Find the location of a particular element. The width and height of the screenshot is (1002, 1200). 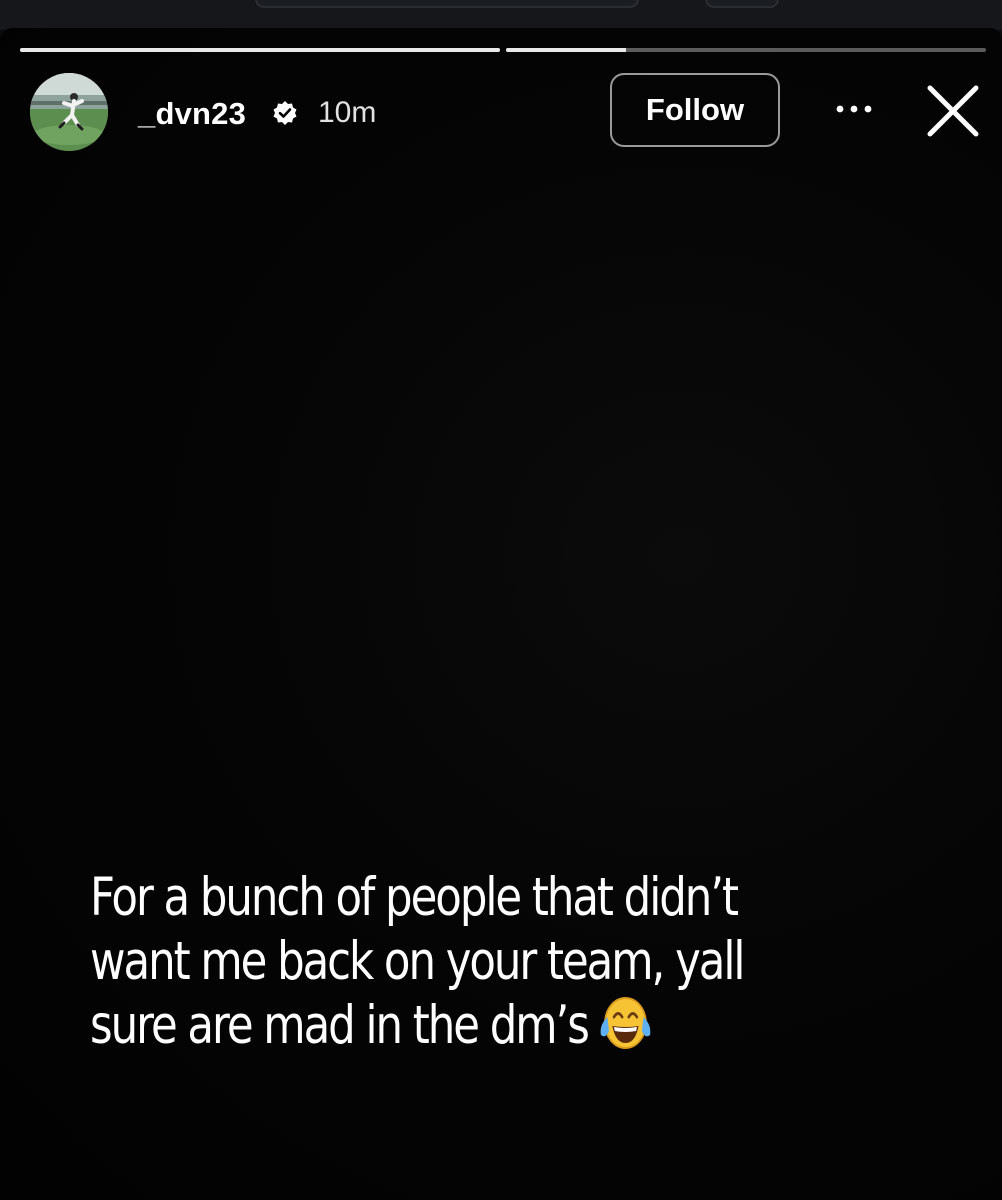

story-header: _dvn23 10m Follow is located at coordinates (506, 113).